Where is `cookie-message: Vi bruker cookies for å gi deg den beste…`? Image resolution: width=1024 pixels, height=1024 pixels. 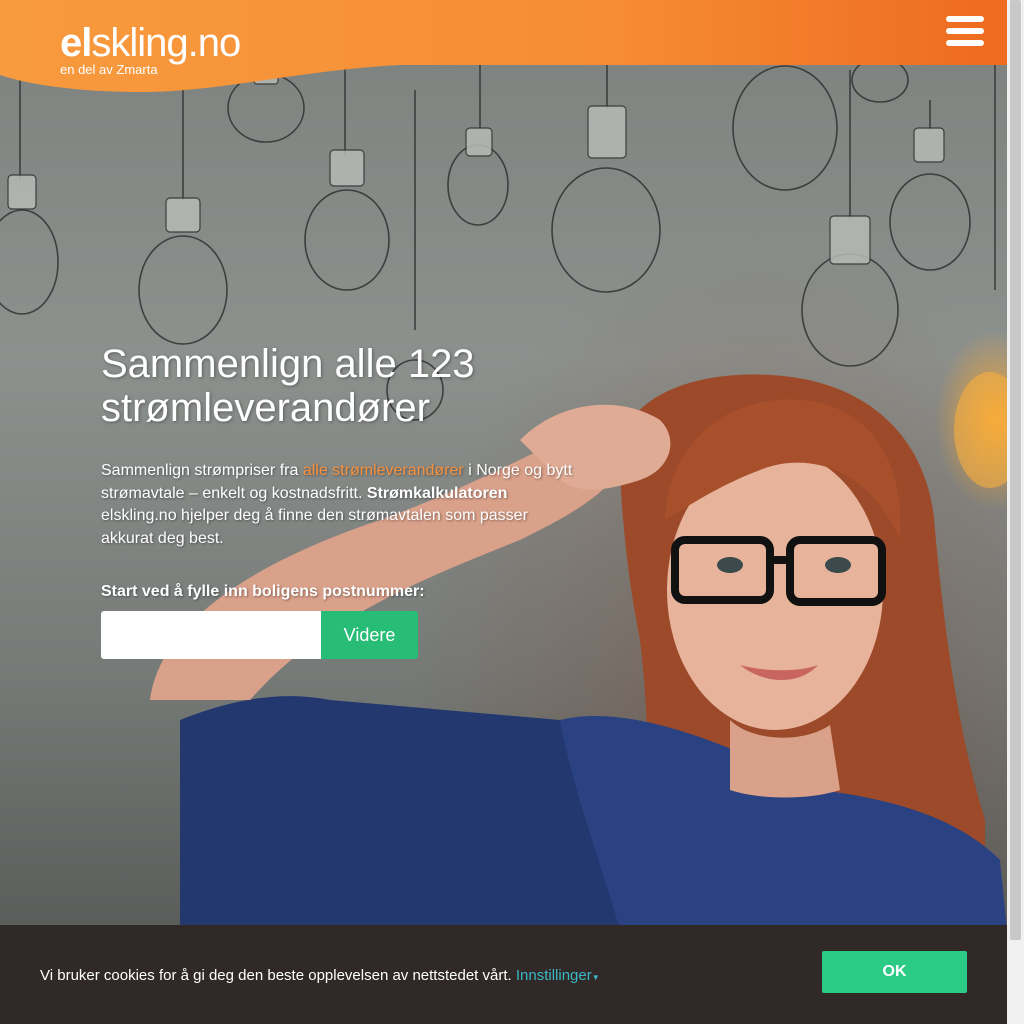 cookie-message: Vi bruker cookies for å gi deg den beste… is located at coordinates (320, 975).